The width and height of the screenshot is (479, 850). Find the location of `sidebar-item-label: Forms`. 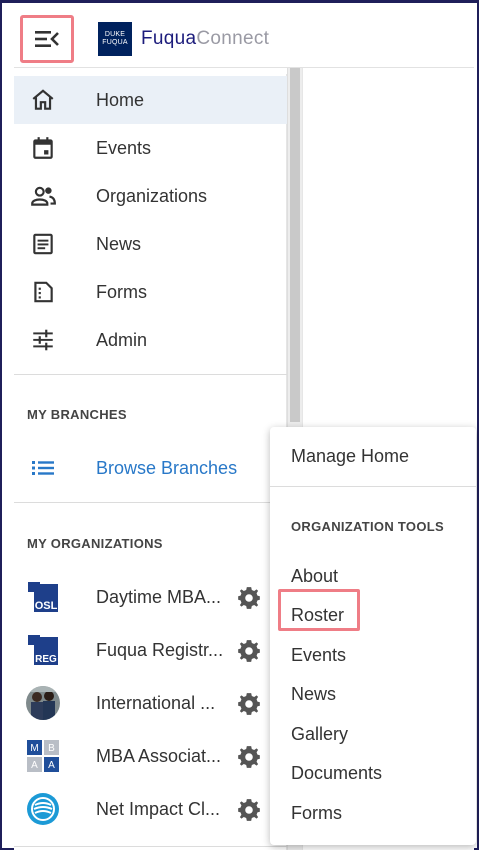

sidebar-item-label: Forms is located at coordinates (121, 291).